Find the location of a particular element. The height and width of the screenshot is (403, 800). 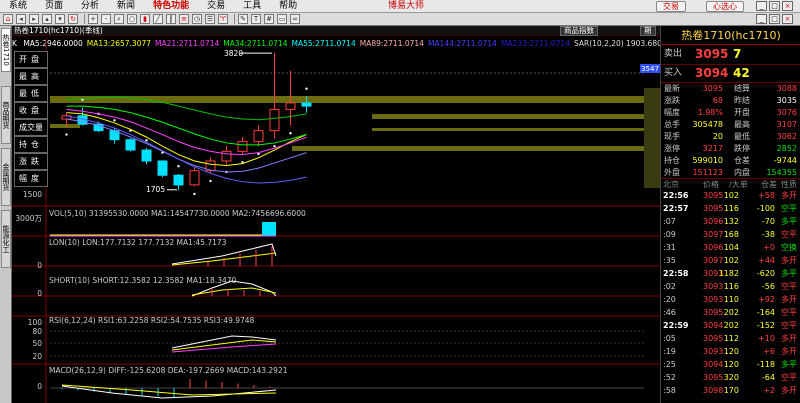

menu-system: 系统 is located at coordinates (18, 6).